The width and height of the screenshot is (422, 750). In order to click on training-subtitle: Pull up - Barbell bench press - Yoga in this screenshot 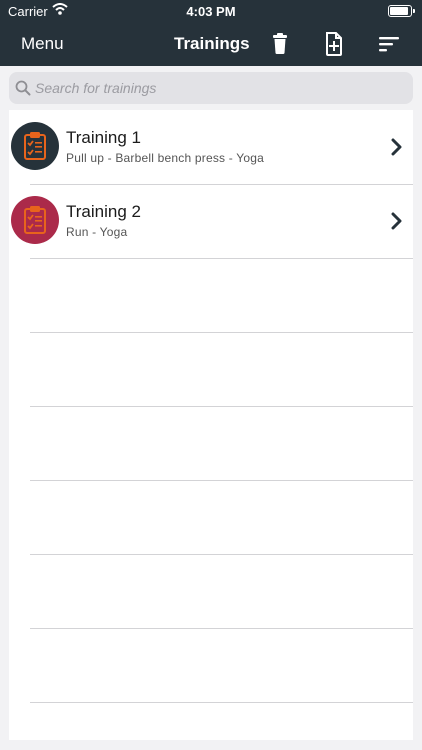, I will do `click(165, 158)`.